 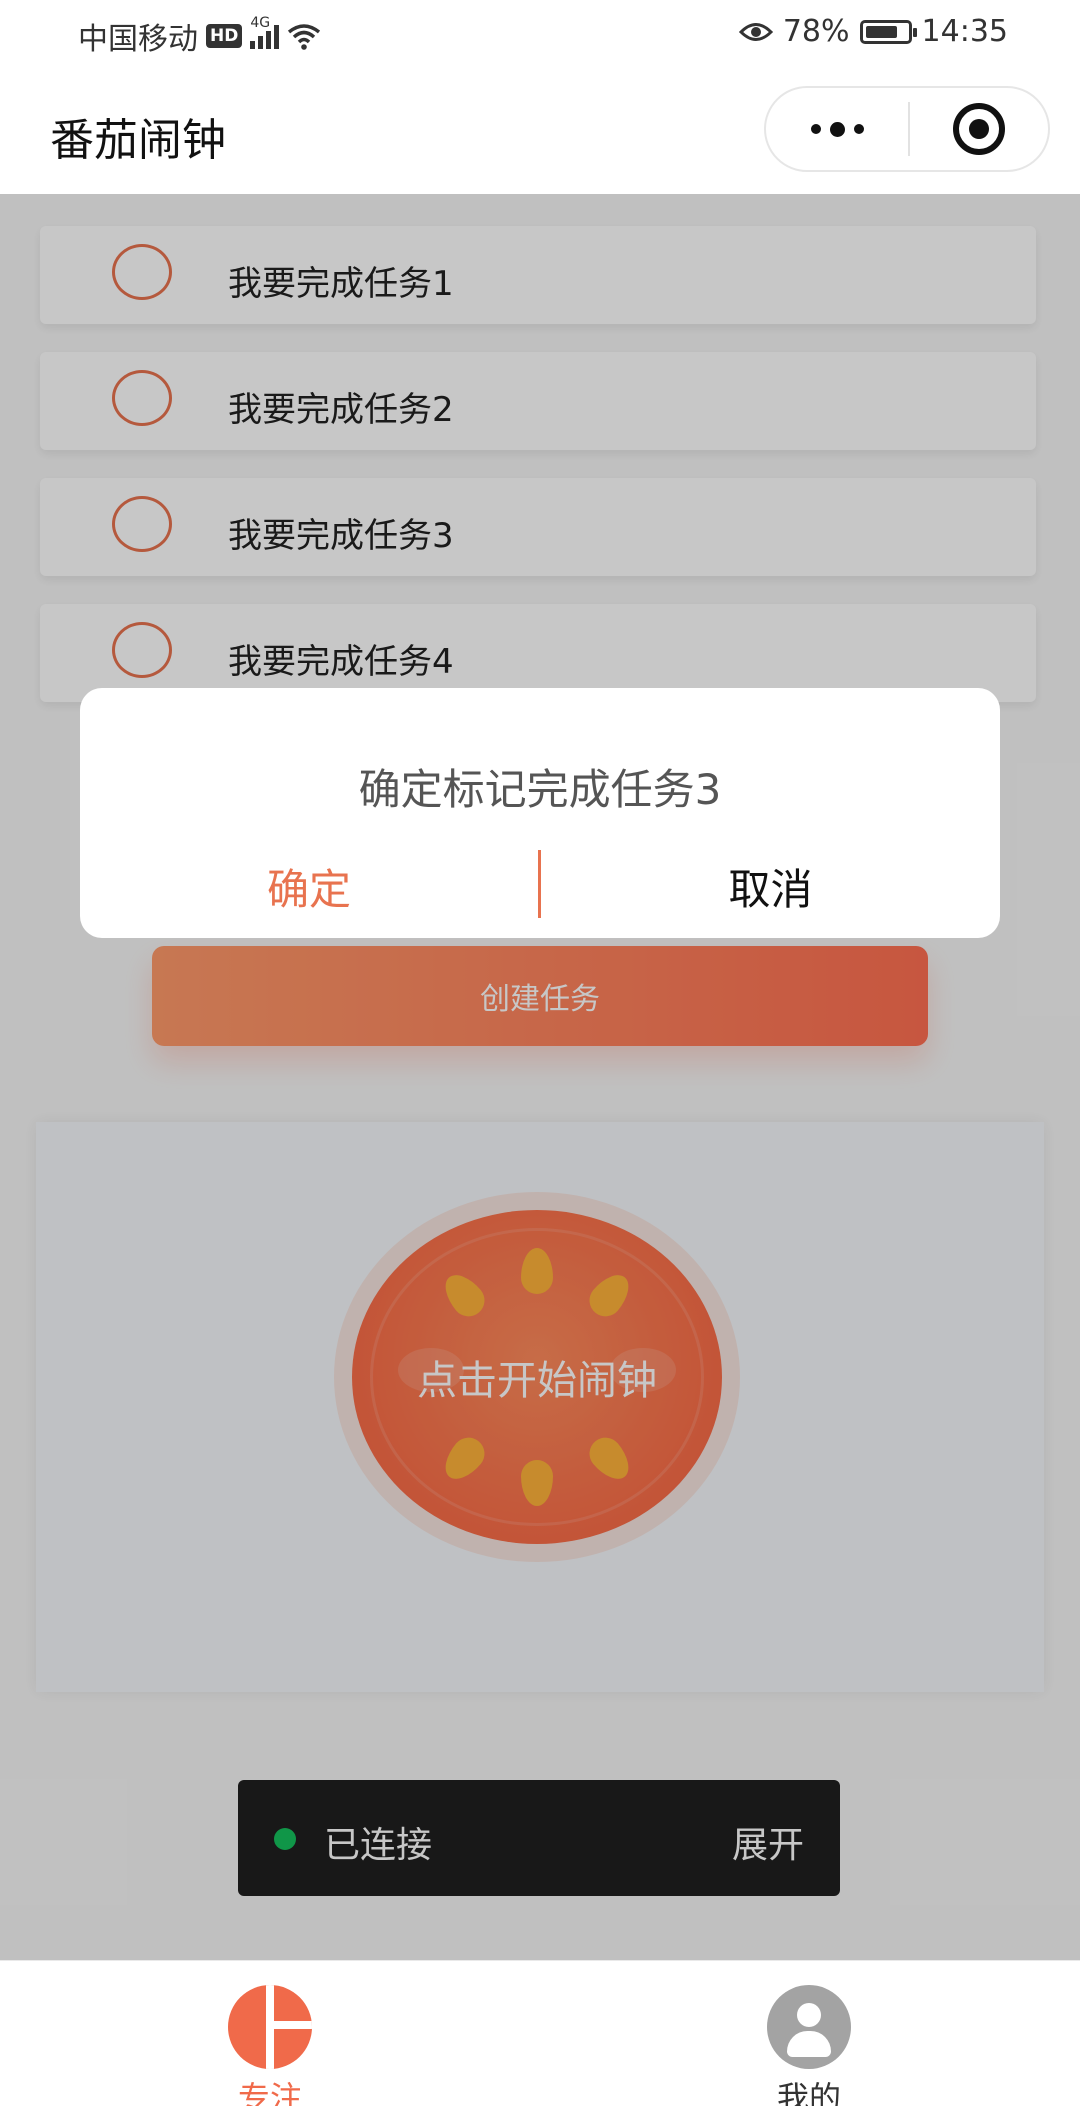 What do you see at coordinates (809, 2027) in the screenshot?
I see `user-avatar-icon` at bounding box center [809, 2027].